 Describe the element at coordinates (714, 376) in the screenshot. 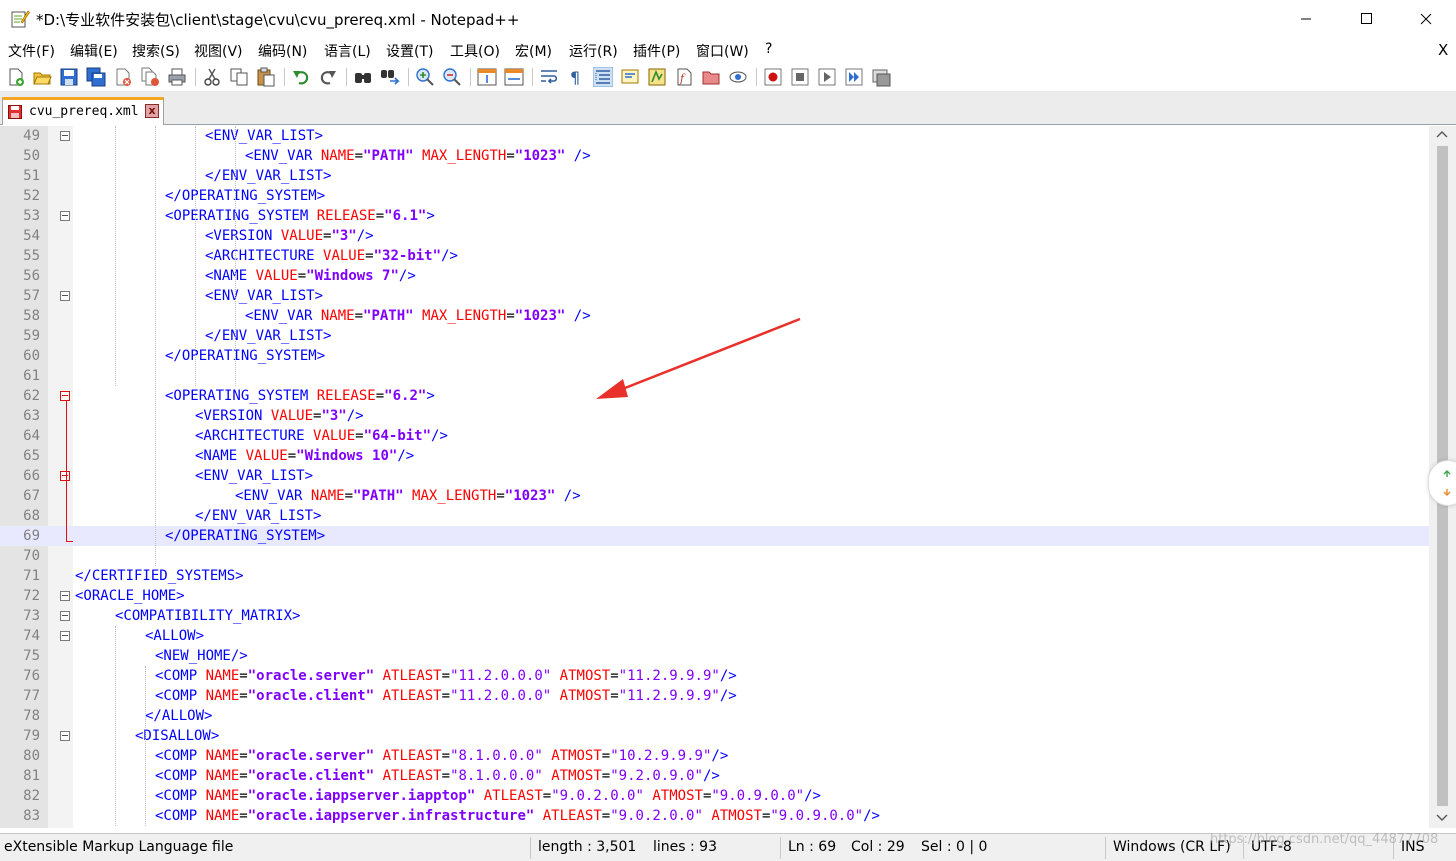

I see `code-line: 61` at that location.